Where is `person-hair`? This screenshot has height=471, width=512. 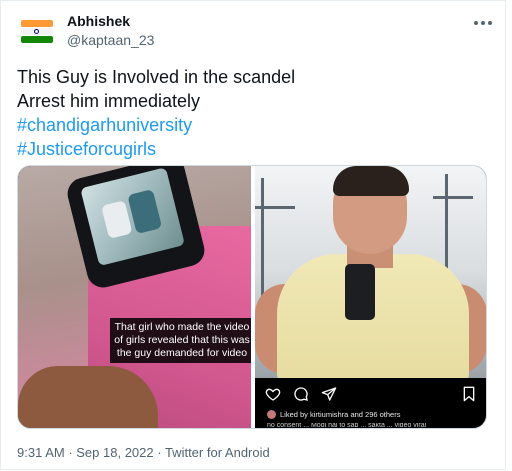
person-hair is located at coordinates (371, 181).